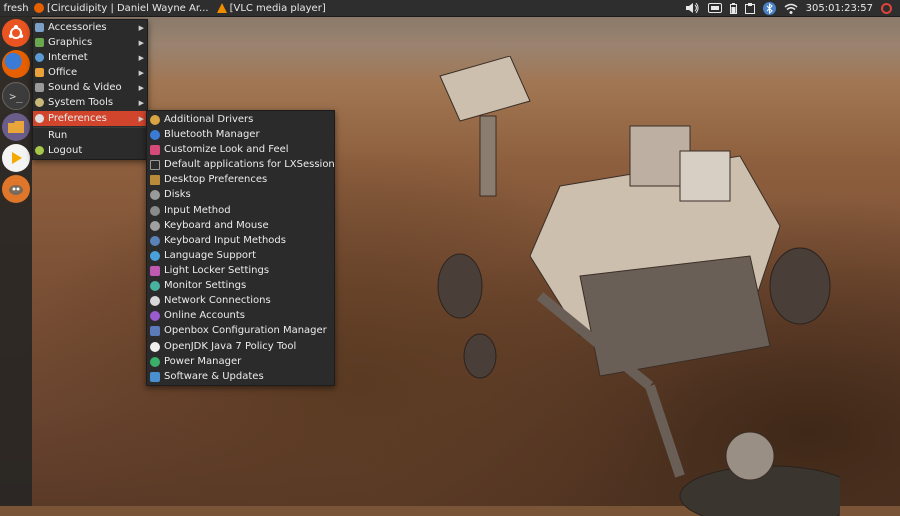 This screenshot has width=900, height=516. I want to click on menu-item-default-applications: Default applications for LXSession, so click(241, 164).